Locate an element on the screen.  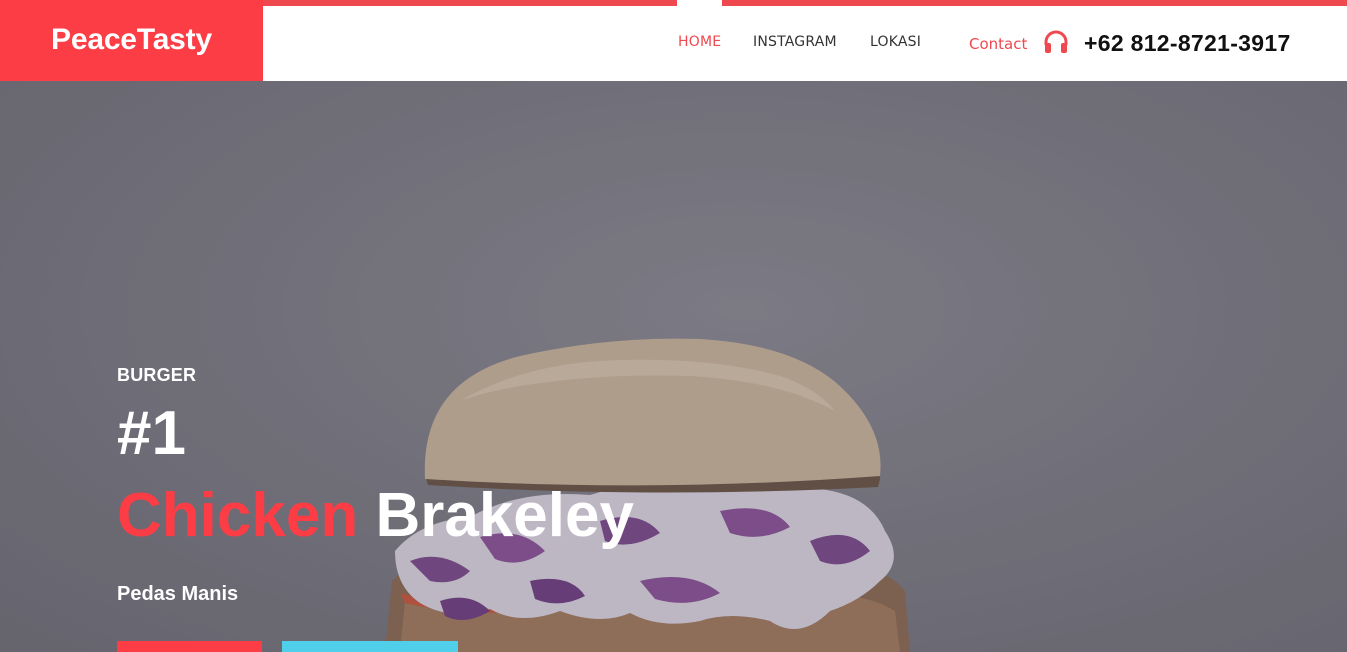
logo: PeaceTasty is located at coordinates (131, 40).